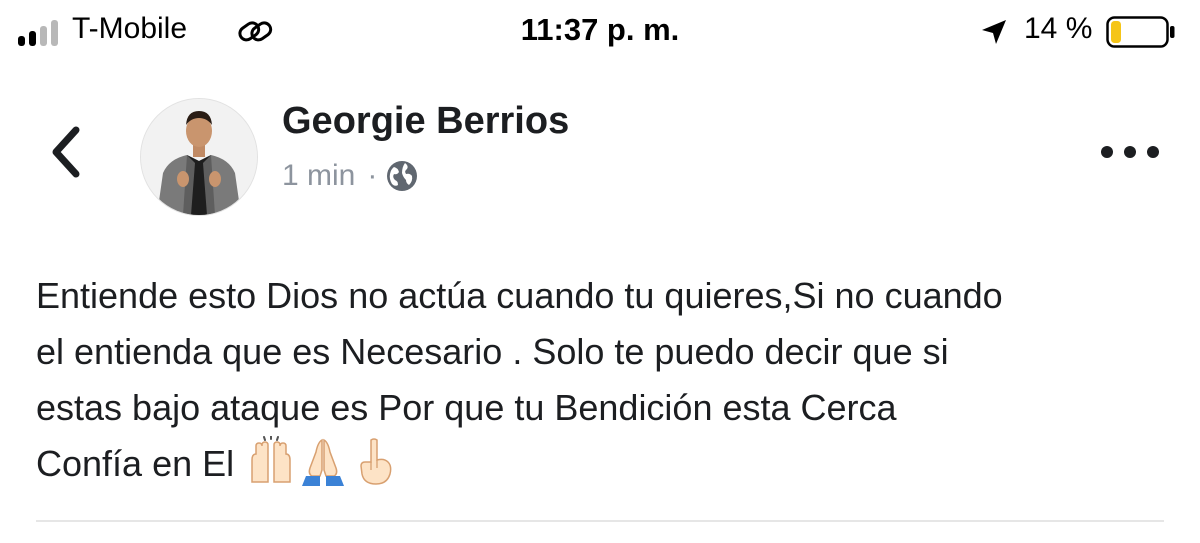 The width and height of the screenshot is (1200, 543). Describe the element at coordinates (1116, 32) in the screenshot. I see `battery-fill` at that location.